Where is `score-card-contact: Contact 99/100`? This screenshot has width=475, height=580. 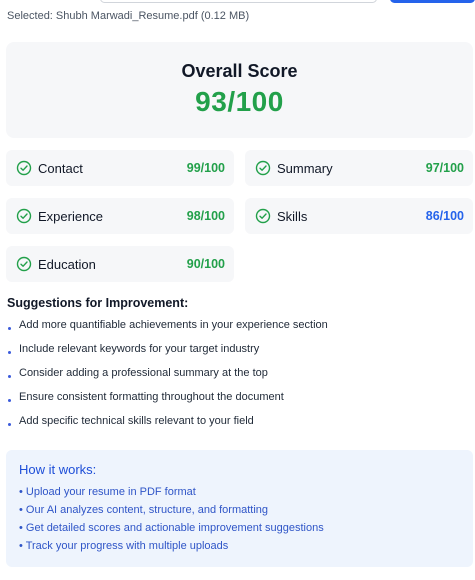
score-card-contact: Contact 99/100 is located at coordinates (120, 168).